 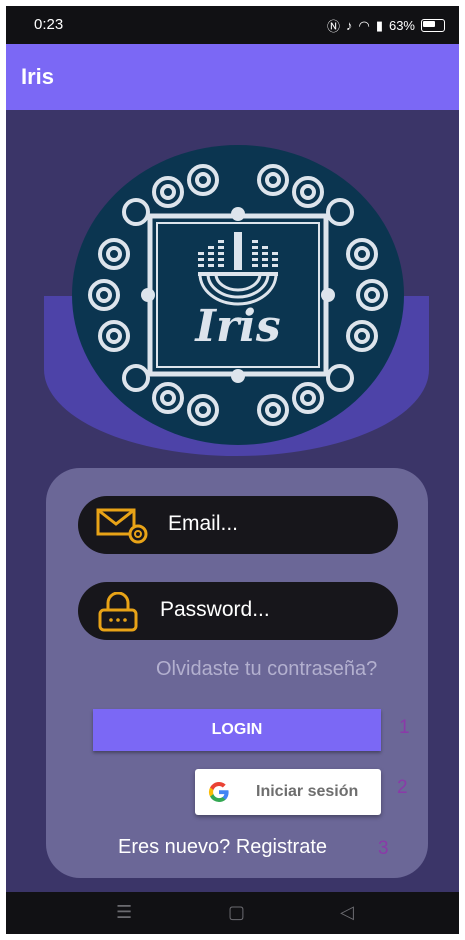 What do you see at coordinates (401, 25) in the screenshot?
I see `battery-percent: 63%` at bounding box center [401, 25].